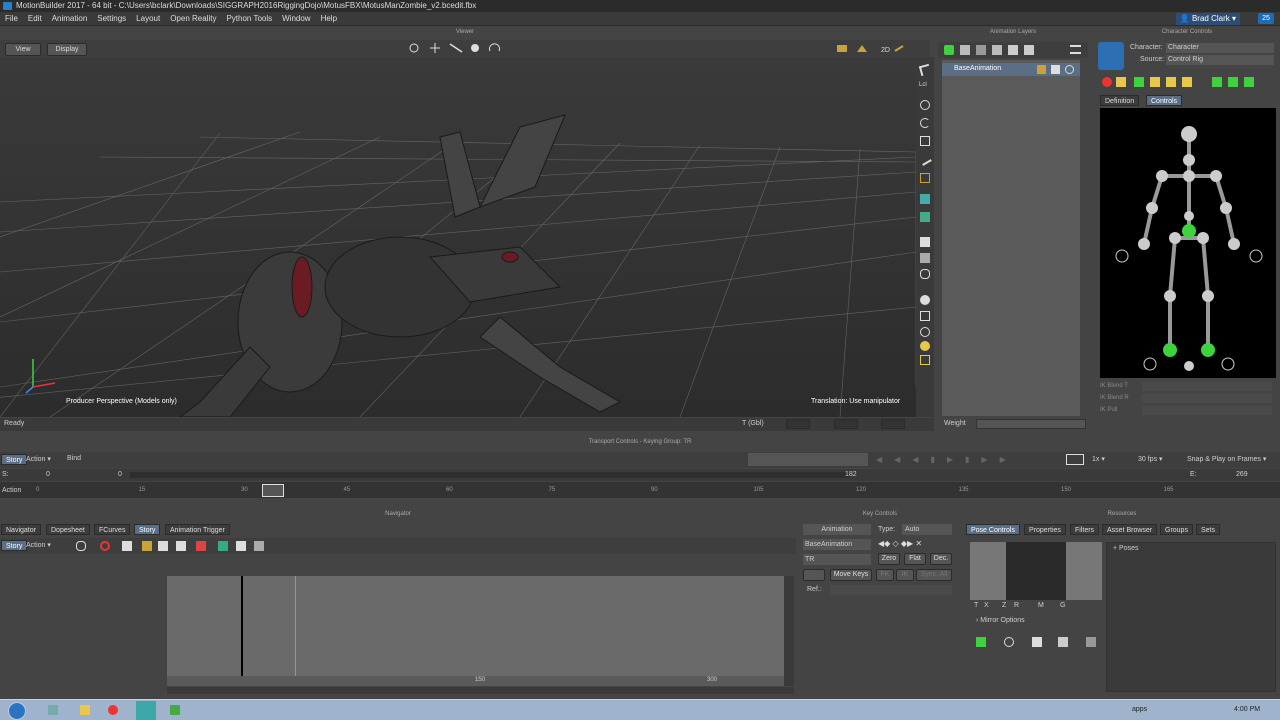 This screenshot has width=1280, height=720. I want to click on speed-dropdown: 1x ▾, so click(1098, 459).